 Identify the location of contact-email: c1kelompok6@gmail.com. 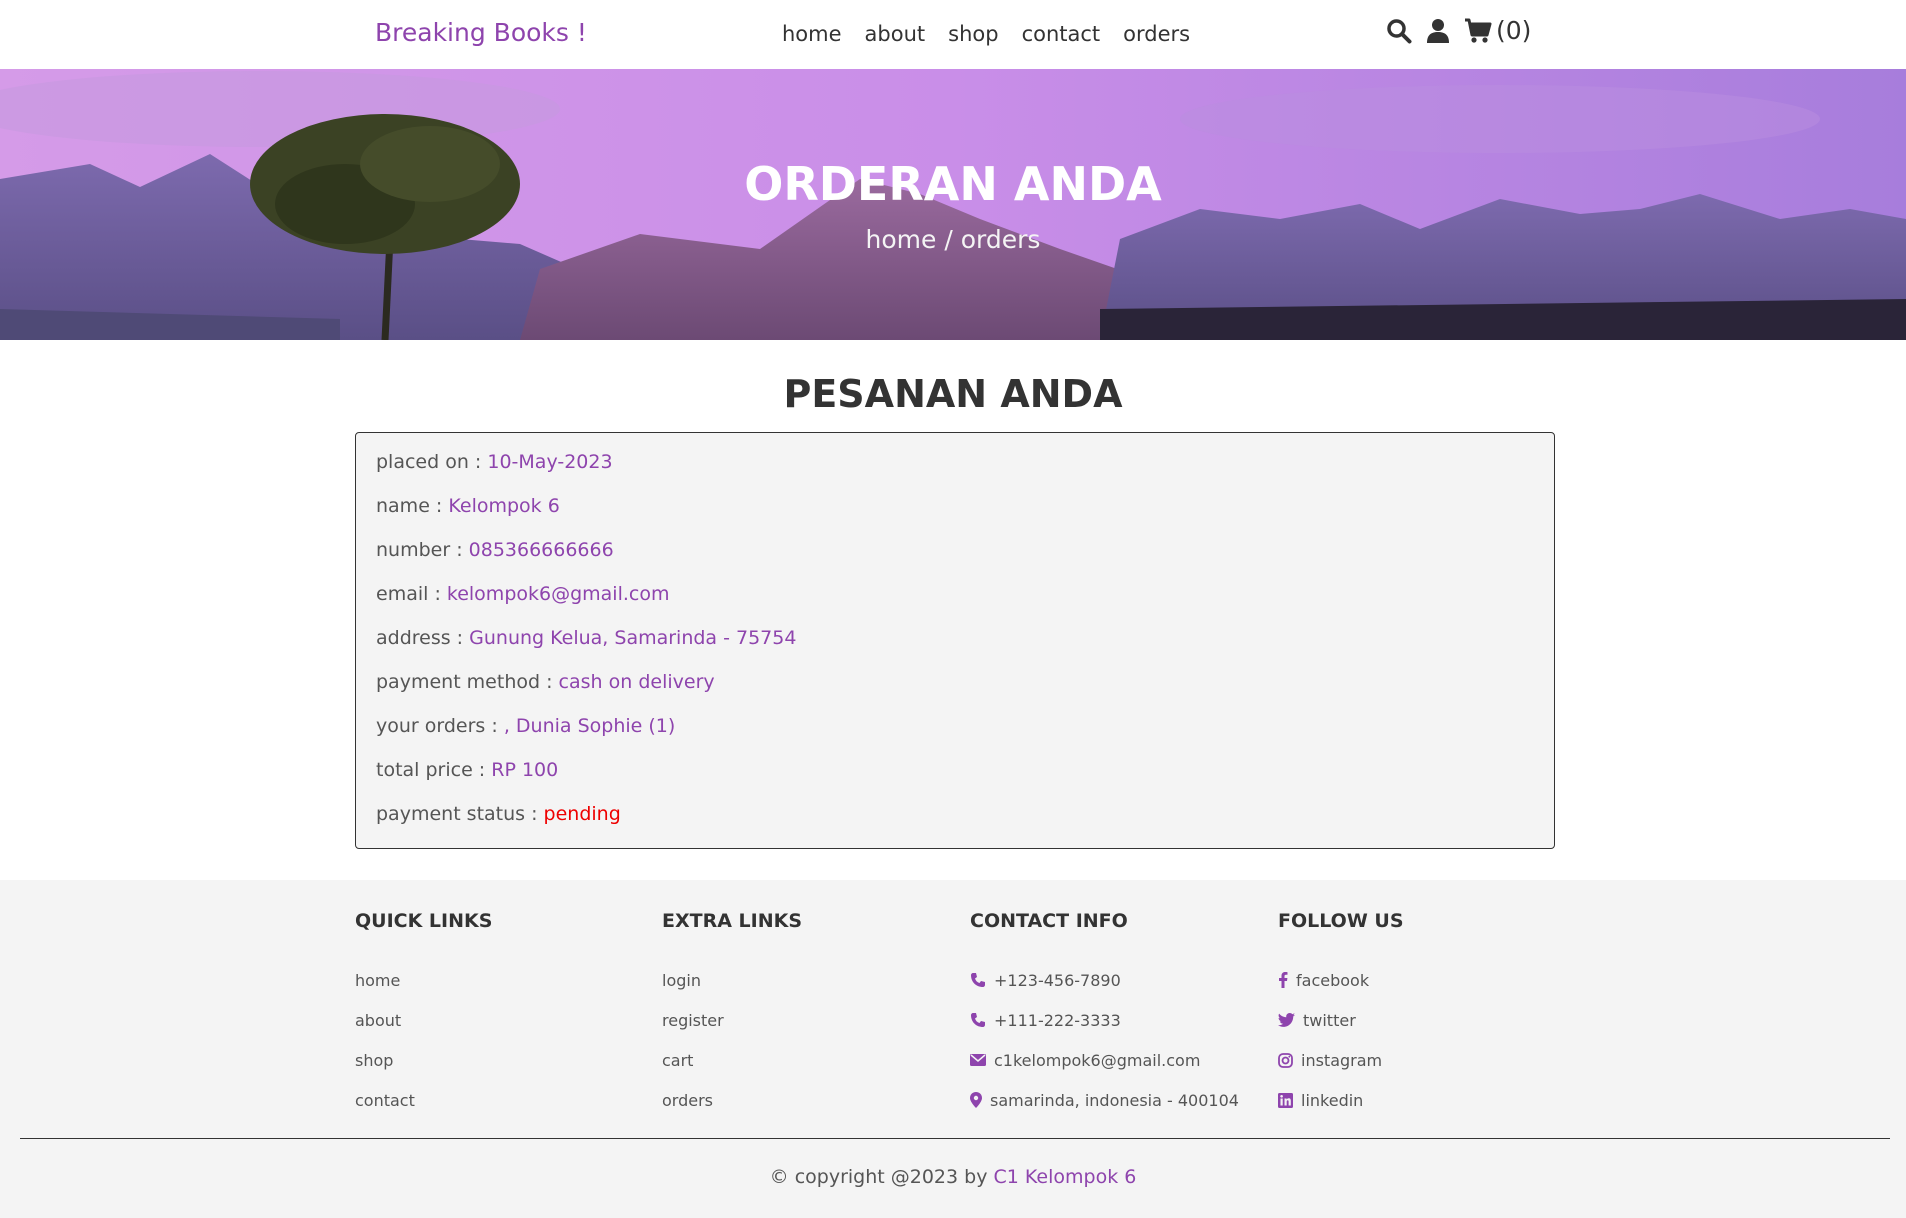
(1104, 1060).